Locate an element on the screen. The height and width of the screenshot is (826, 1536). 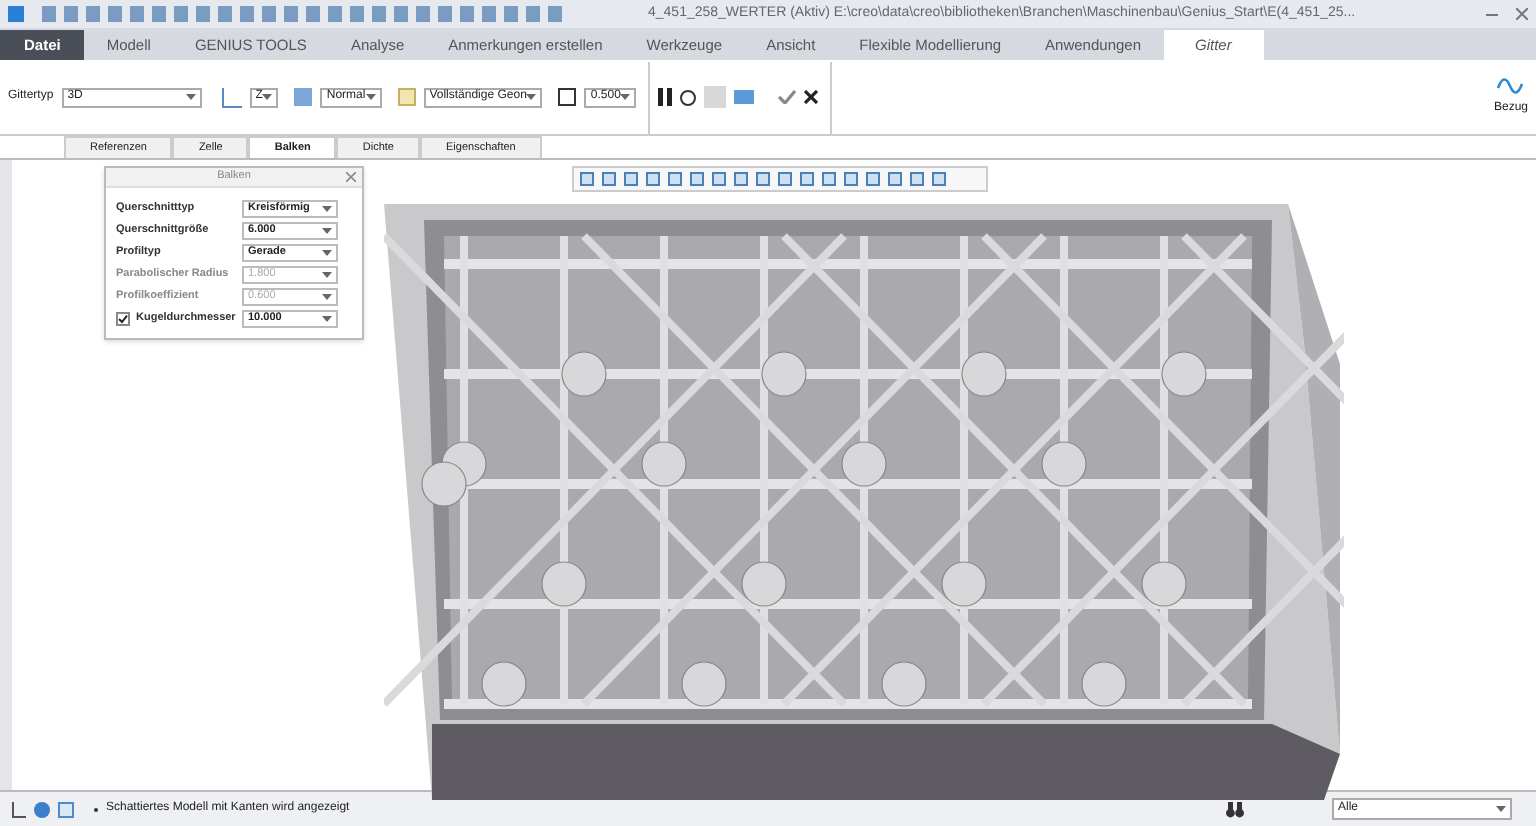
square-icon is located at coordinates (406, 97).